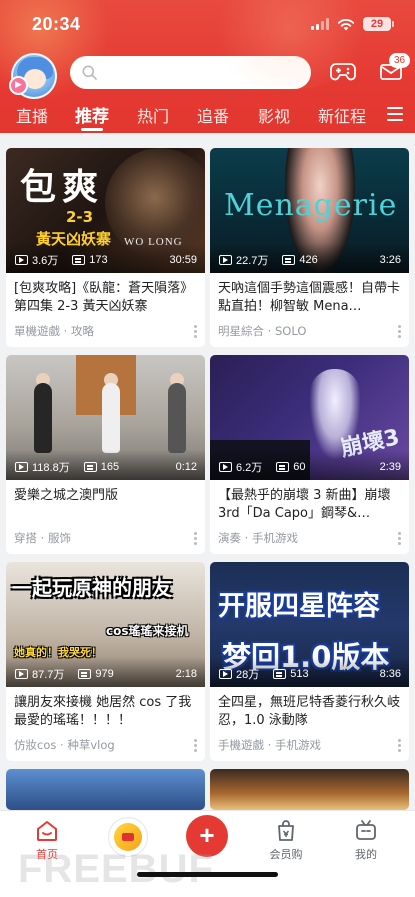 The width and height of the screenshot is (415, 897). Describe the element at coordinates (309, 624) in the screenshot. I see `video-thumbnail: 开服四星阵容 梦回1.0版本 28万 513 8:36` at that location.